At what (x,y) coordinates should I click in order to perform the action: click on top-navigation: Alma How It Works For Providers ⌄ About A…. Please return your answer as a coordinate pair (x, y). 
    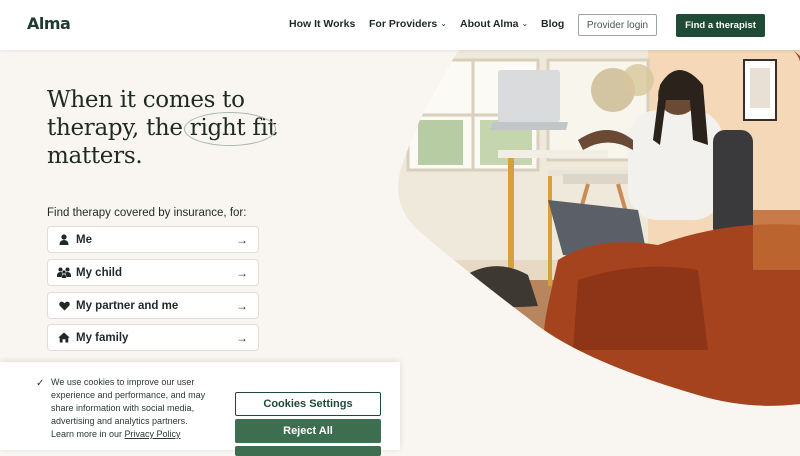
    Looking at the image, I should click on (400, 25).